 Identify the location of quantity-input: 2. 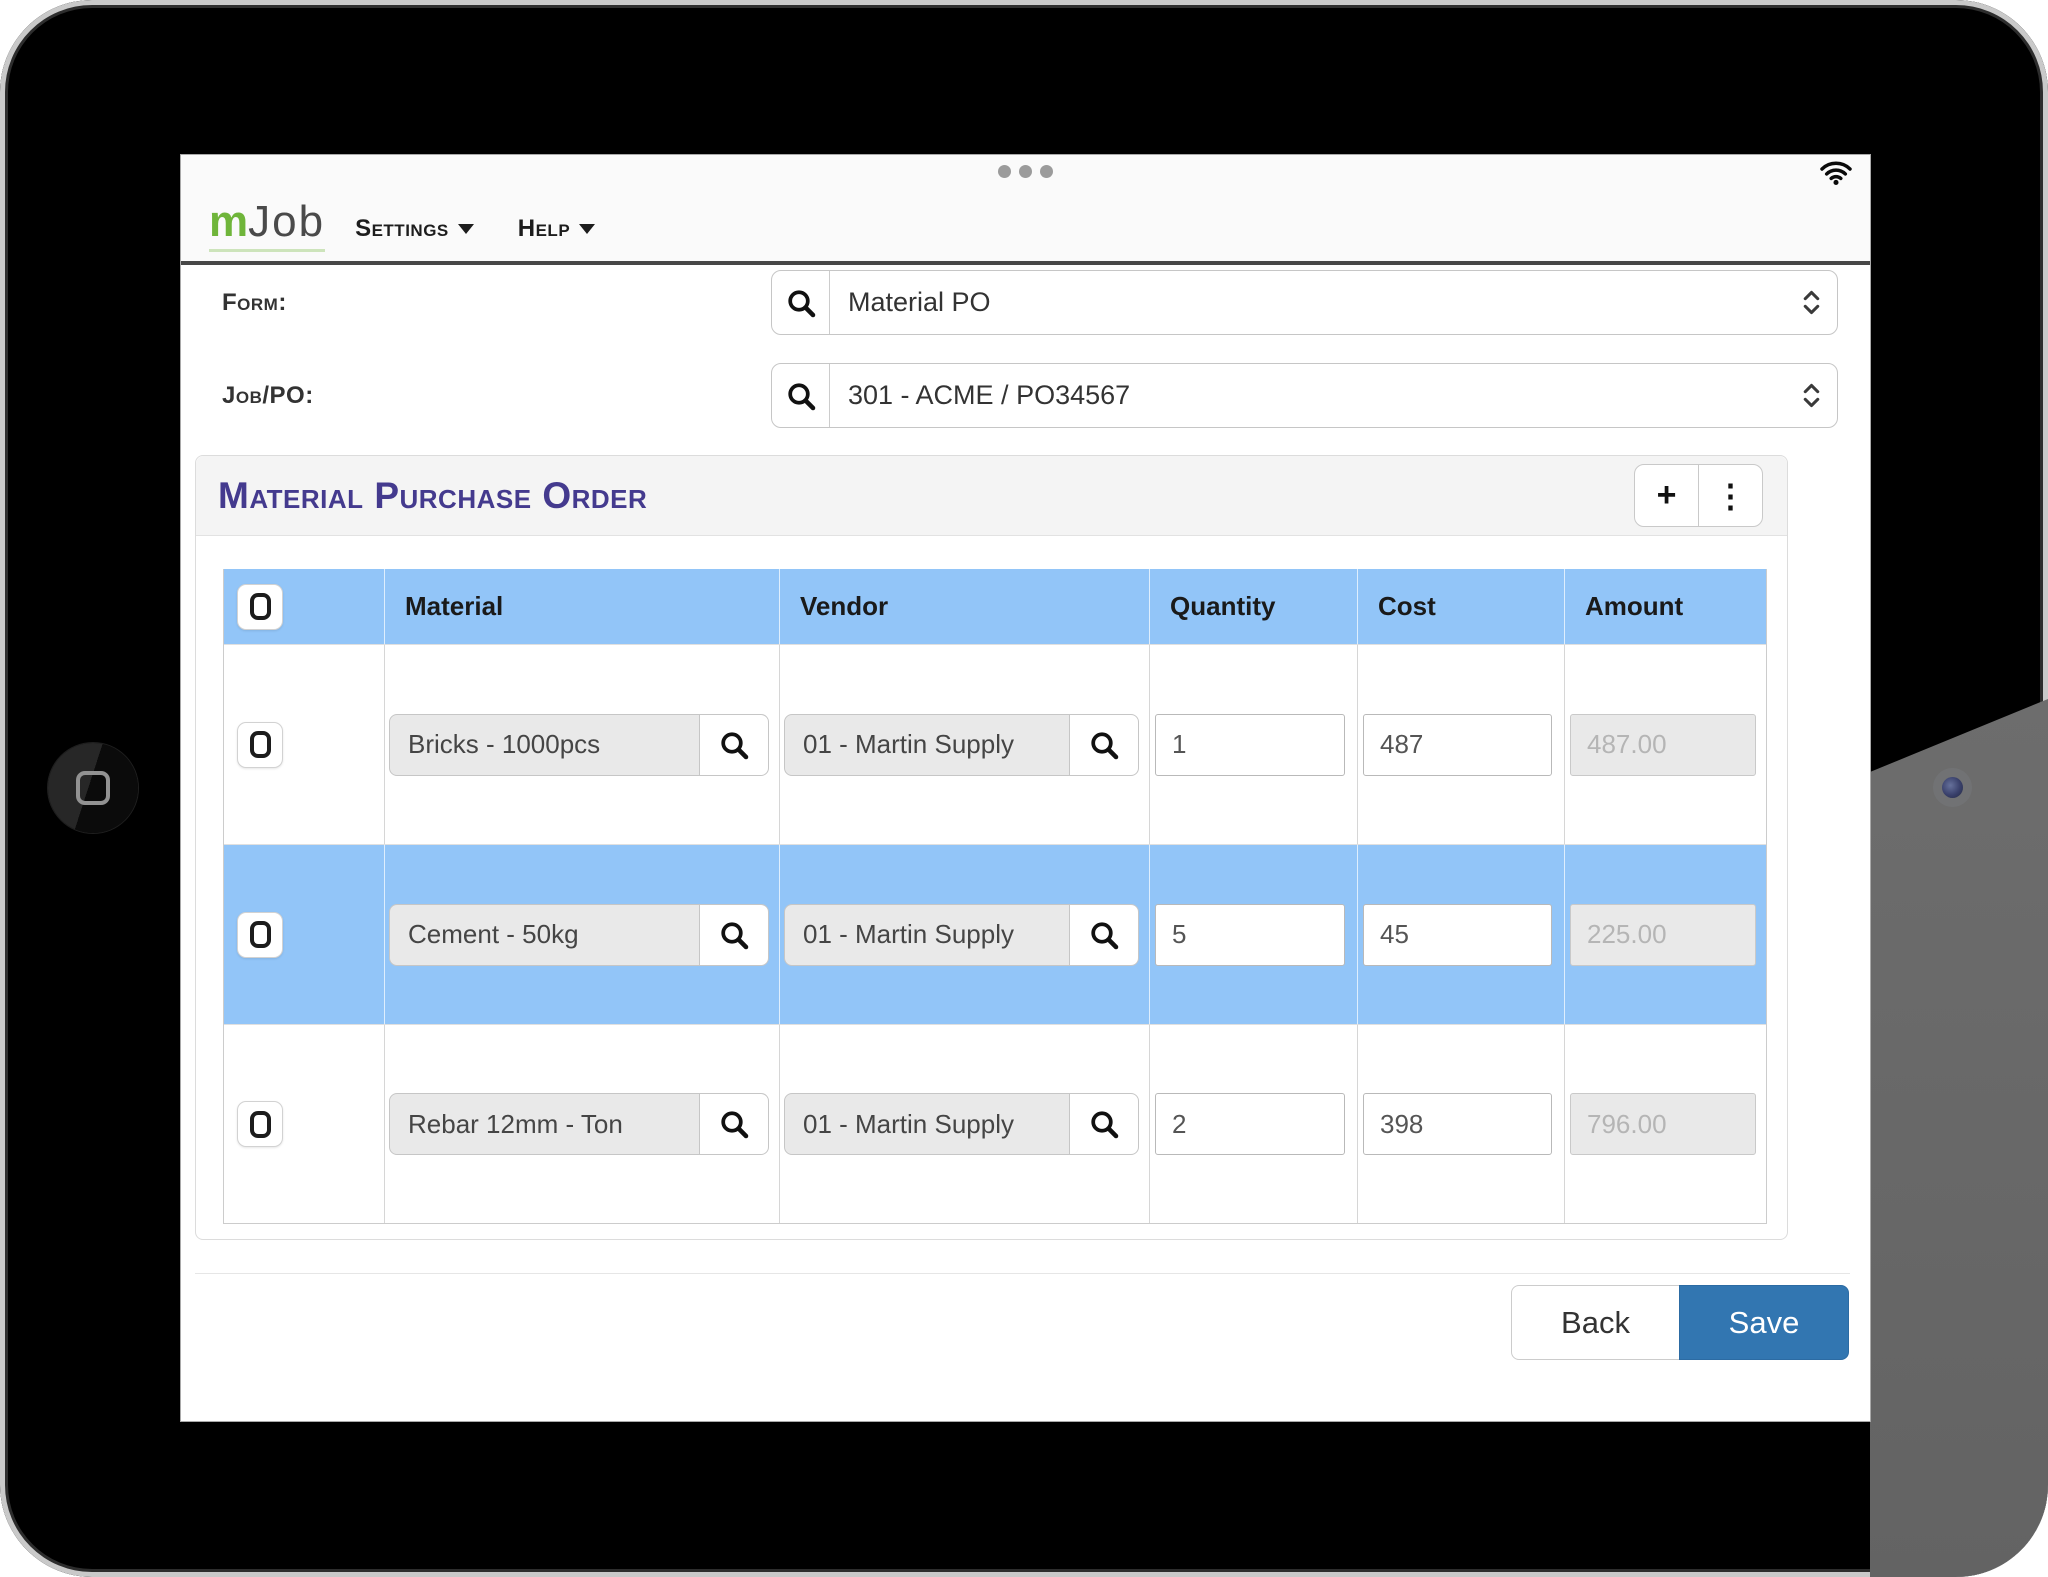
(1250, 1124).